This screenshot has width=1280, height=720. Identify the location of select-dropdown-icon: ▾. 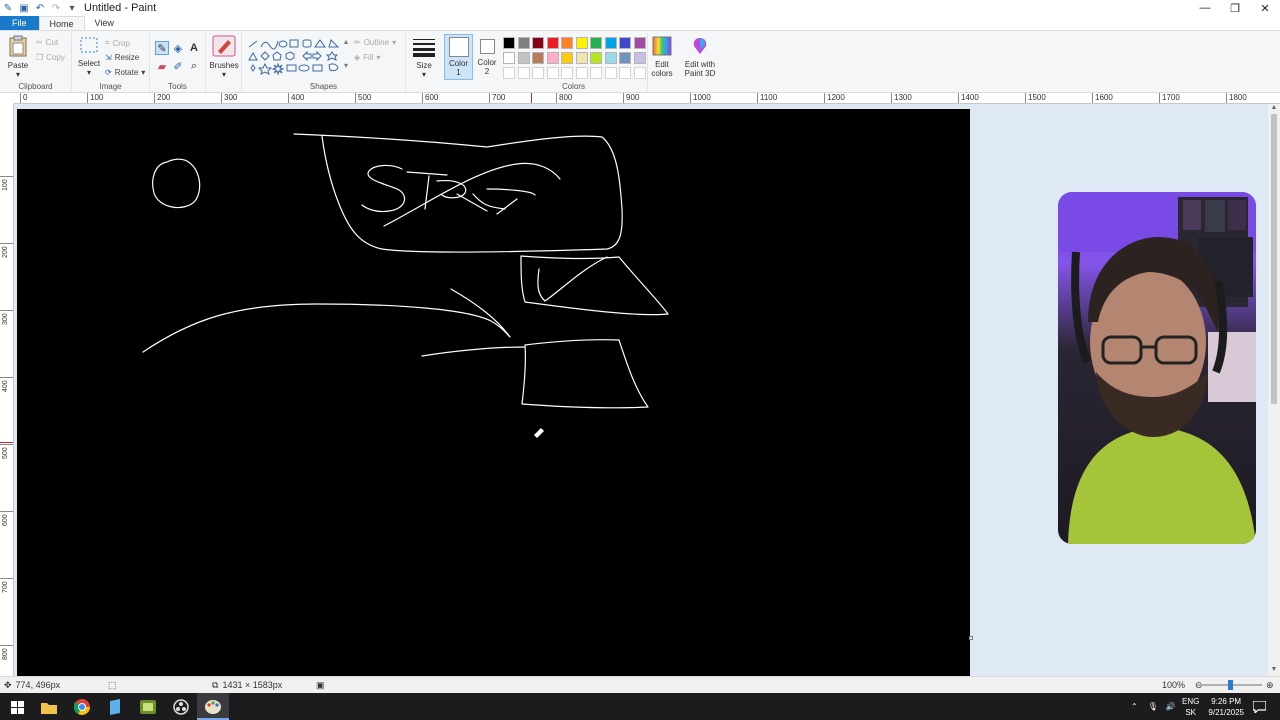
(89, 72).